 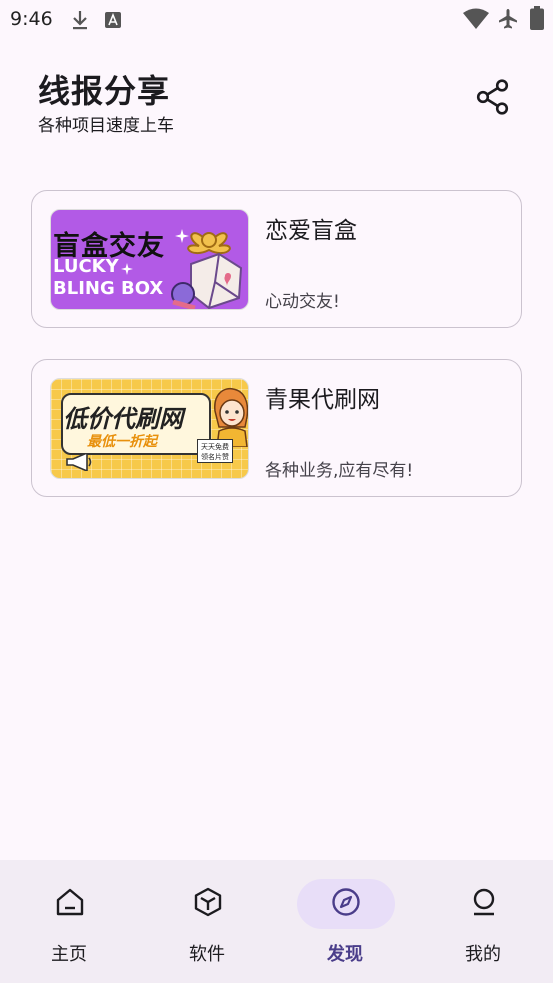 I want to click on status-time: 9:46, so click(x=31, y=19).